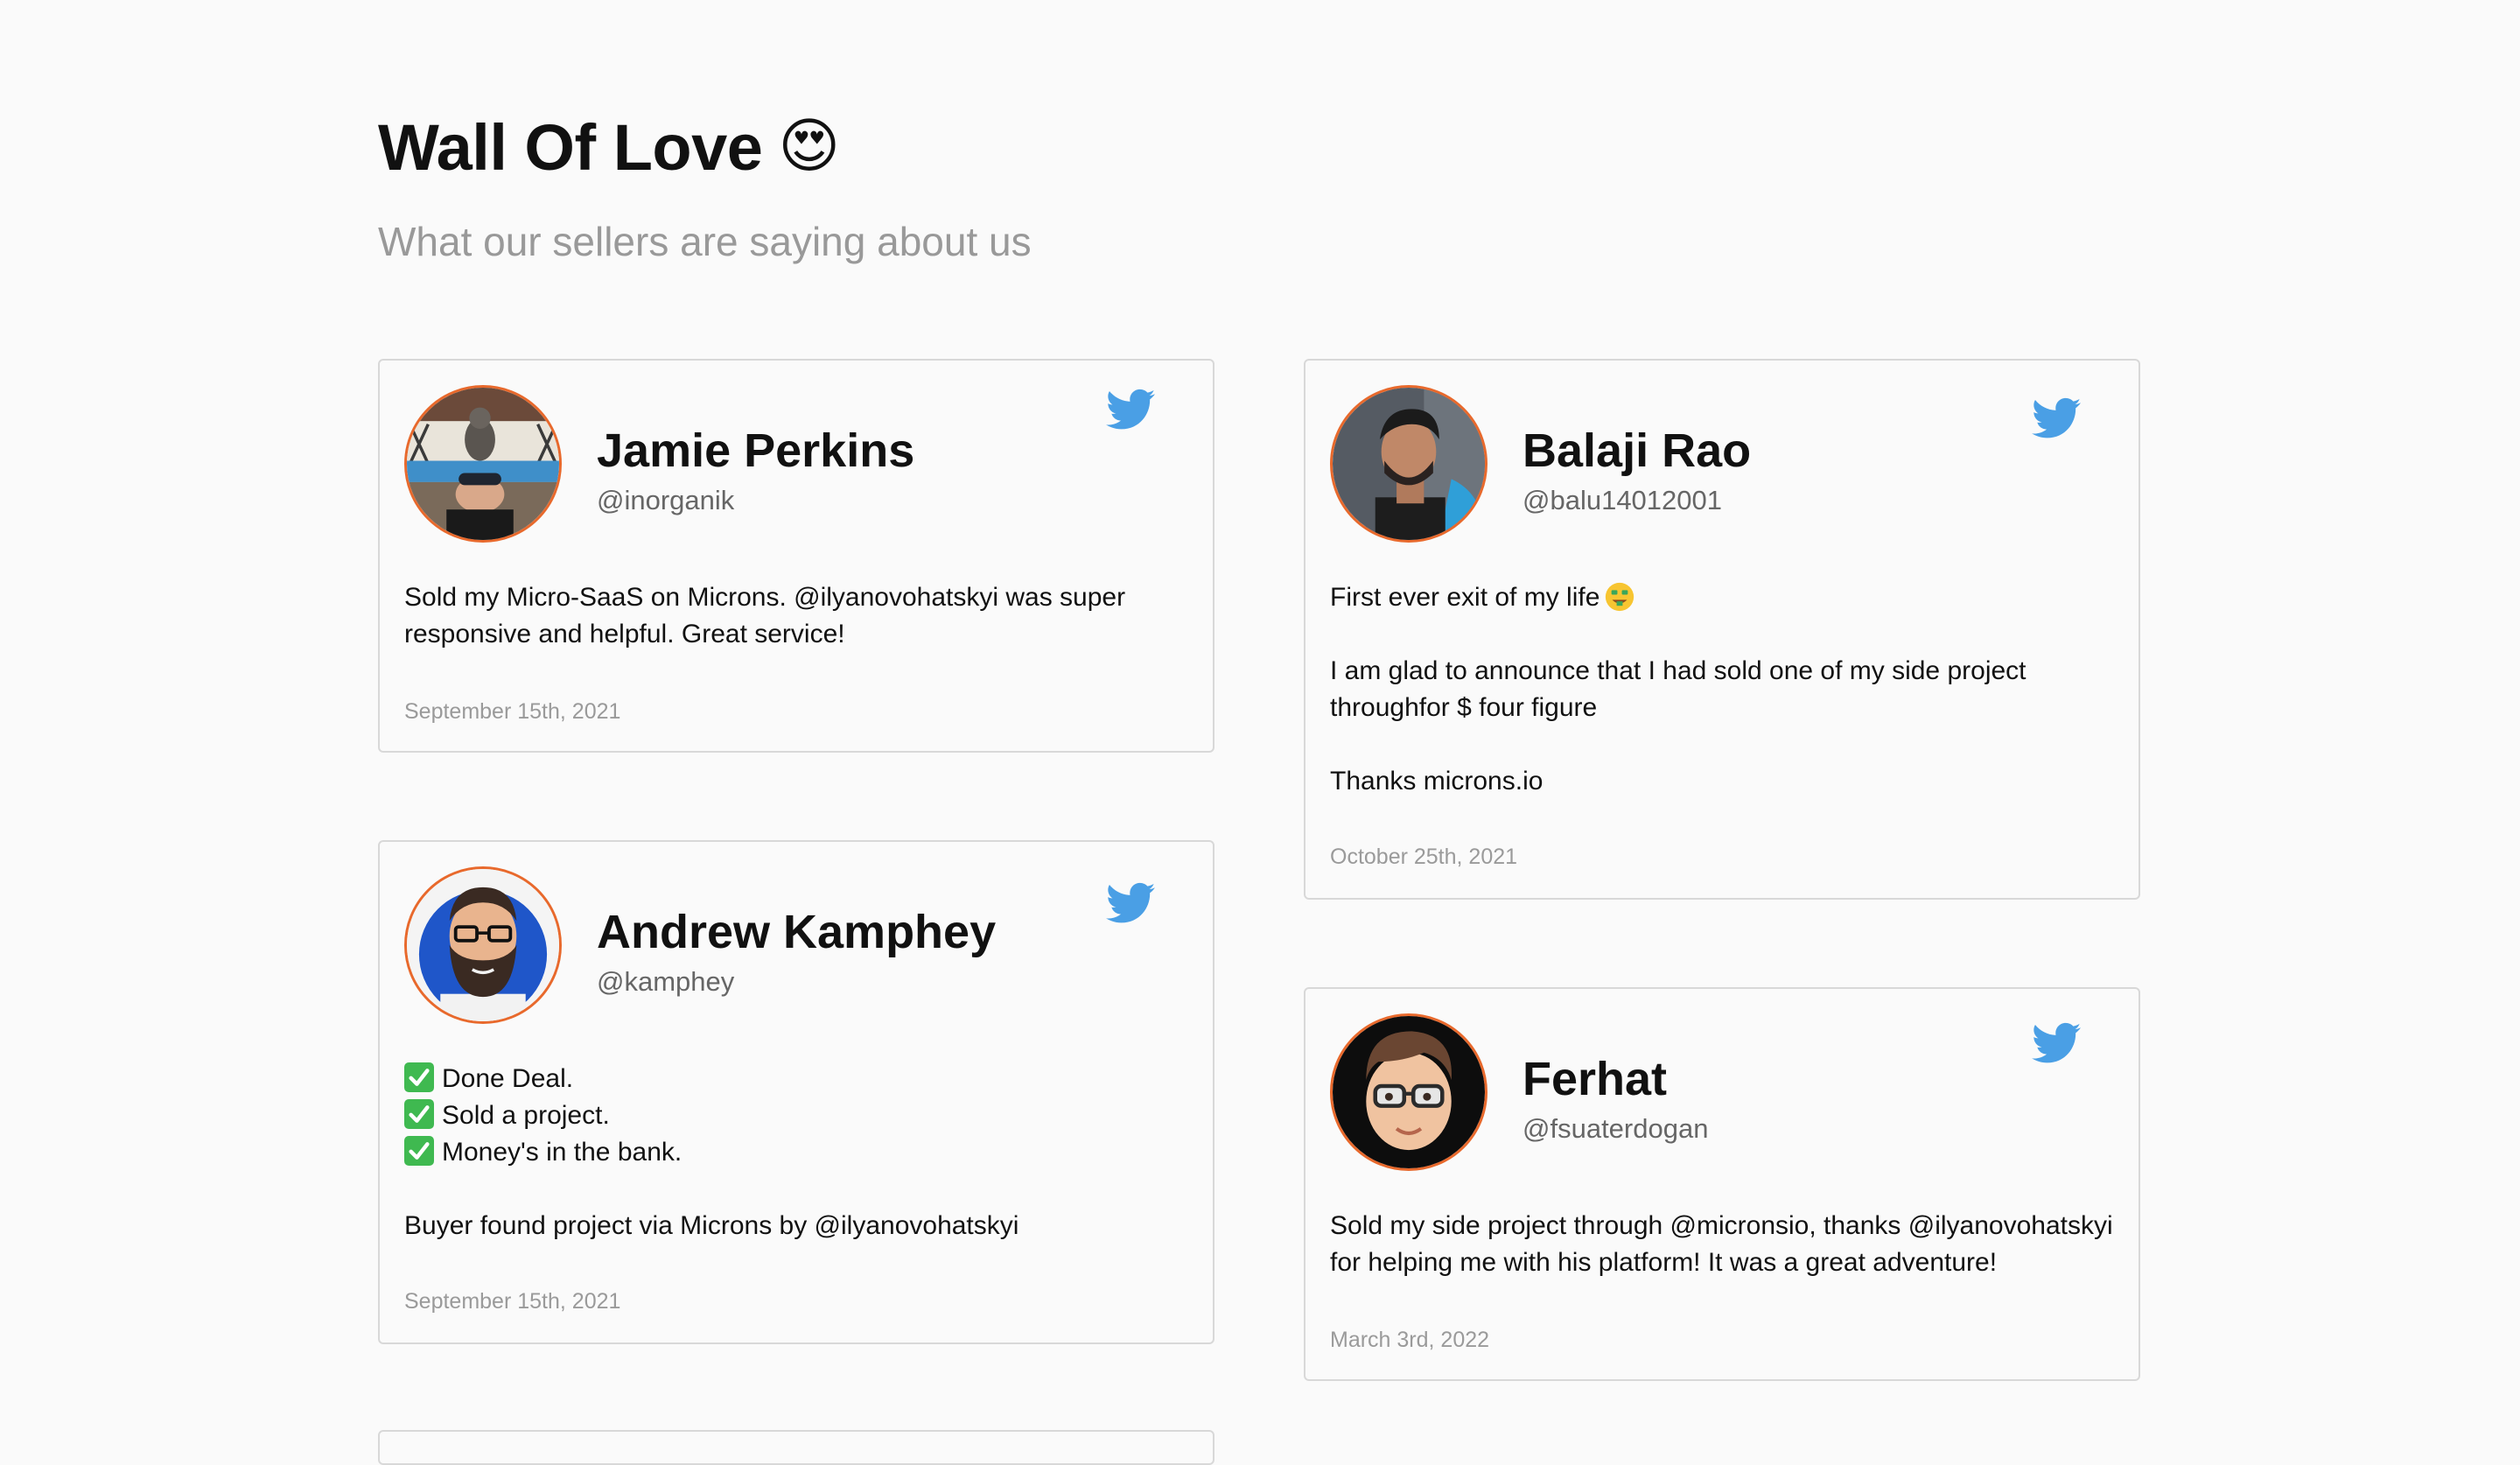  Describe the element at coordinates (1465, 597) in the screenshot. I see `tweet-text: First ever exit of my life` at that location.